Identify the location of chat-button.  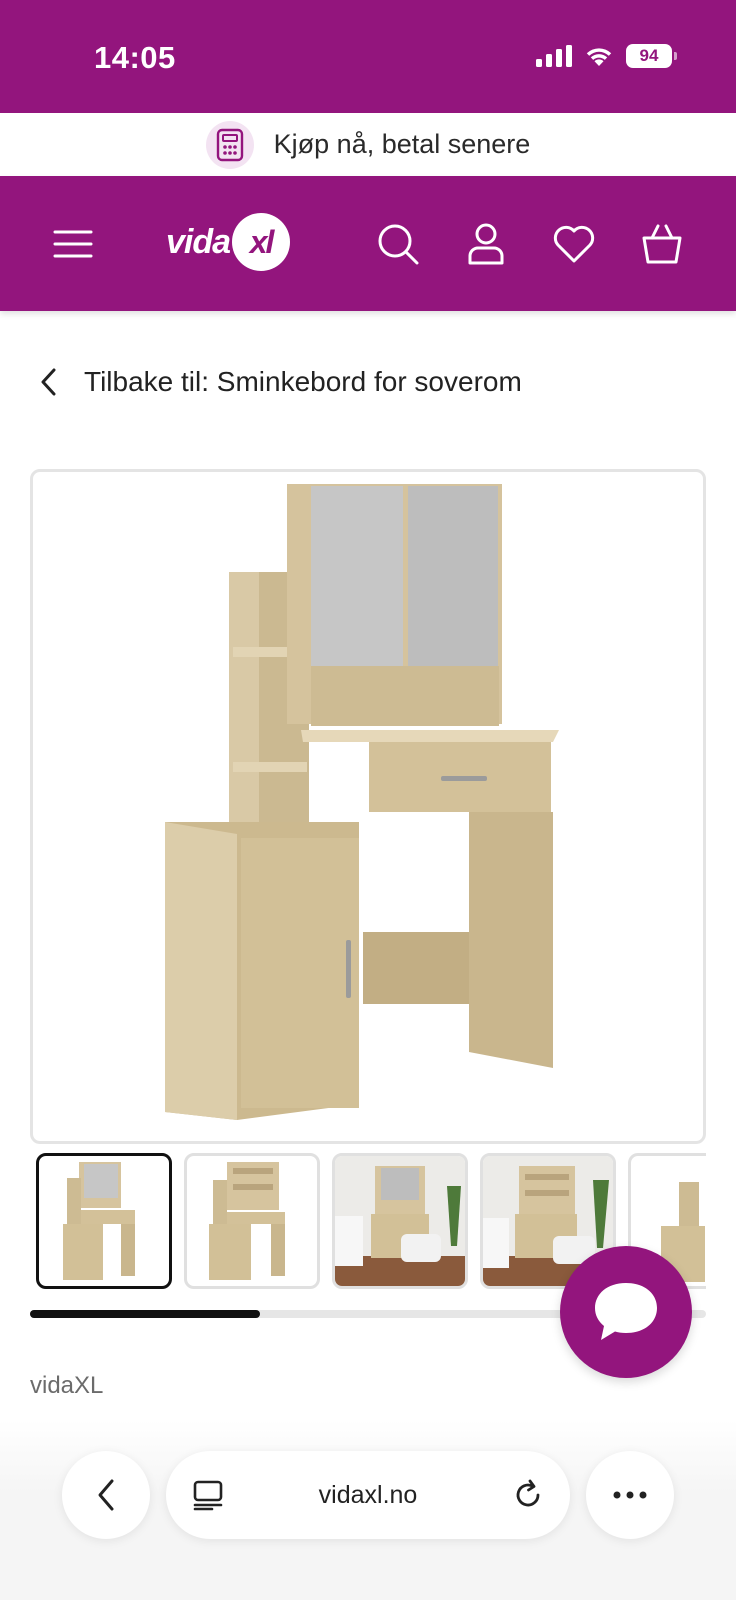
(626, 1312).